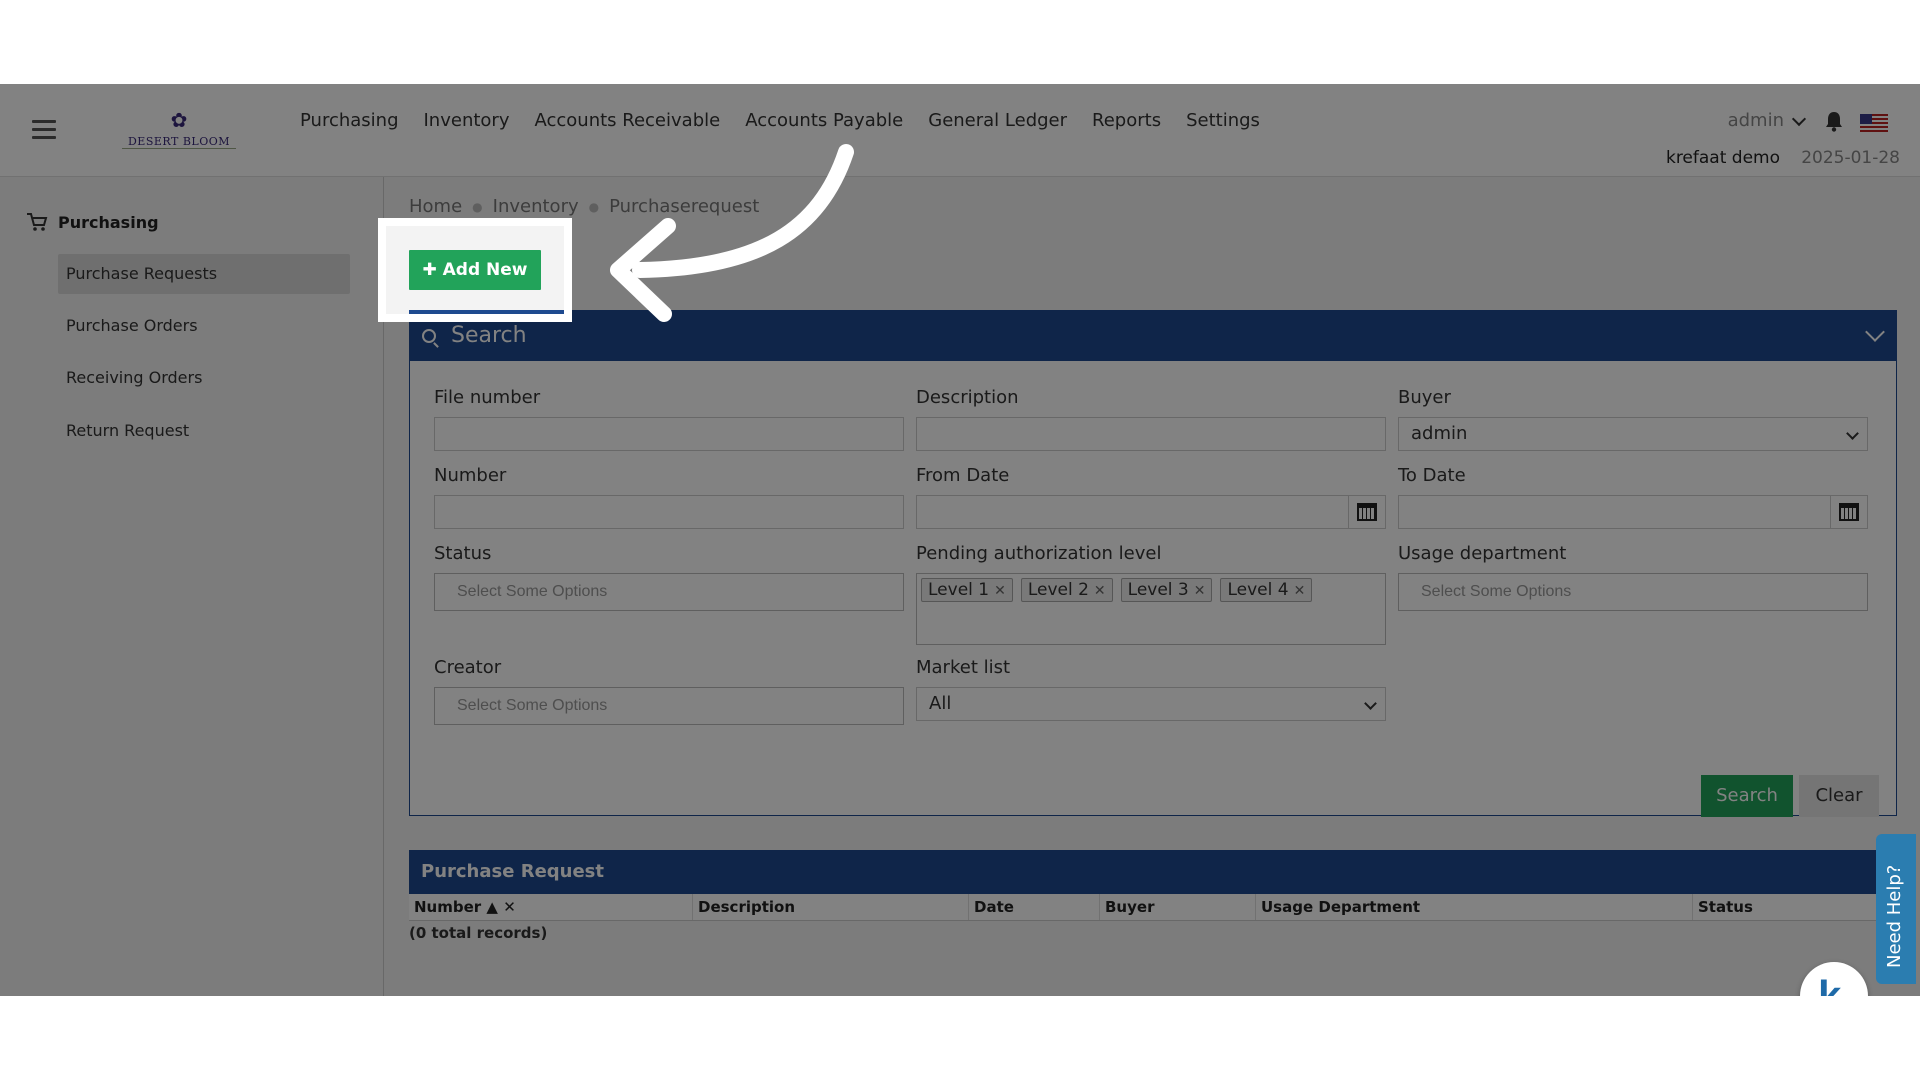 Image resolution: width=1920 pixels, height=1080 pixels. I want to click on nav-purchasing: Purchasing, so click(349, 120).